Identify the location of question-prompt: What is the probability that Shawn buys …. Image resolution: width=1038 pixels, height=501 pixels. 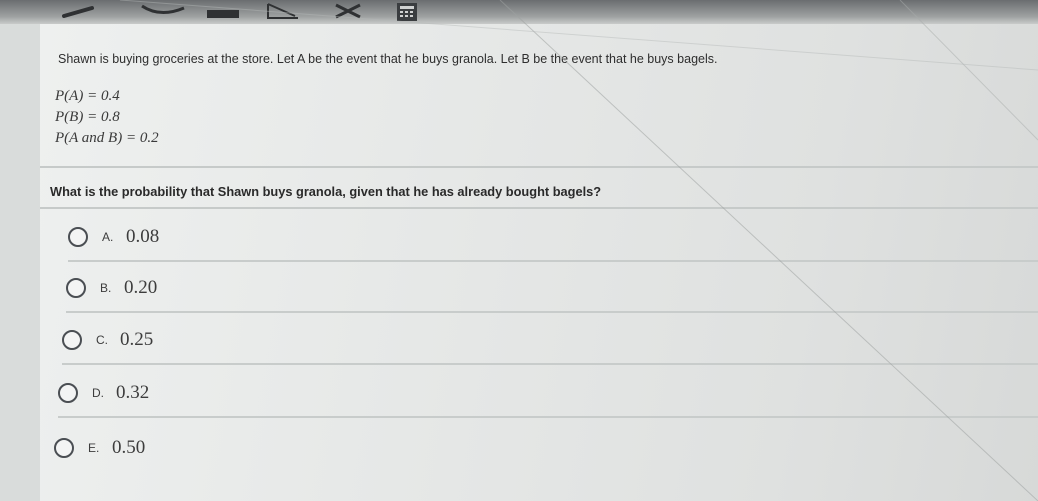
(326, 191).